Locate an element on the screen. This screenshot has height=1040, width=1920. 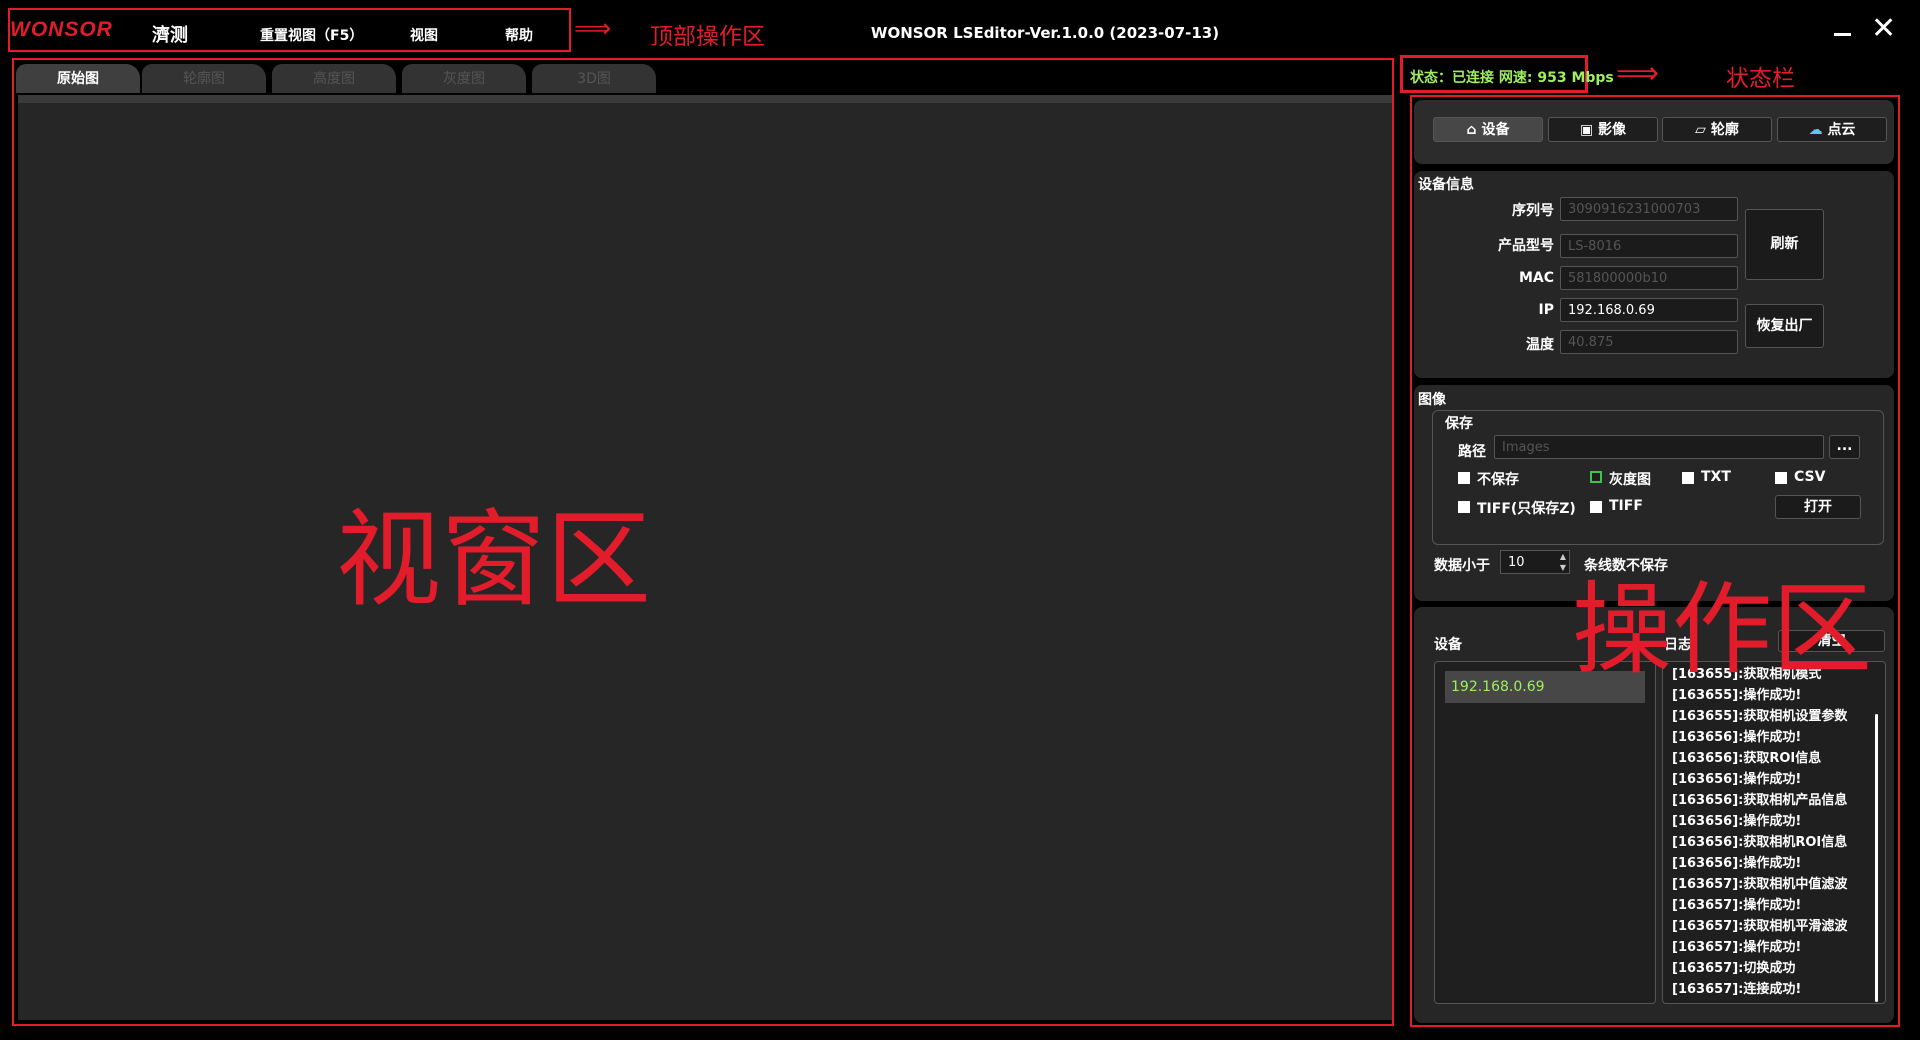
connection-status: 状态：已连接 网速: 953 Mbps is located at coordinates (1512, 78).